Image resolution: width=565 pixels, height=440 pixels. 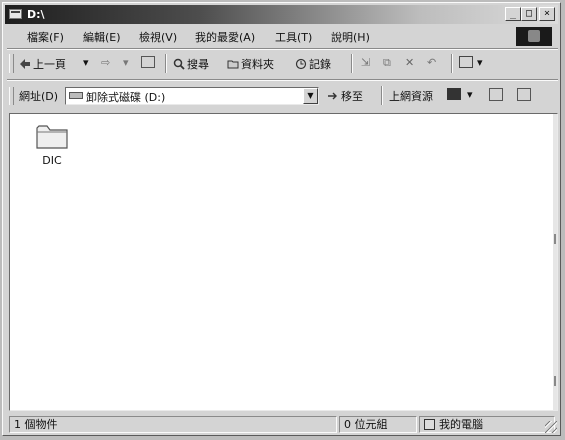 I want to click on copy-to-icon: ⧉, so click(x=387, y=63).